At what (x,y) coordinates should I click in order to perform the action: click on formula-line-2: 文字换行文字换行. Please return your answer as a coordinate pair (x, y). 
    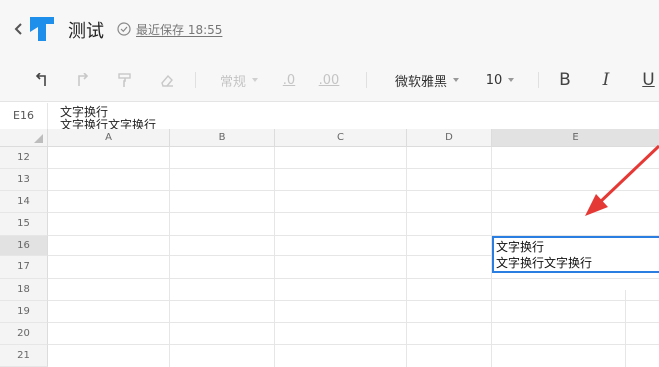
    Looking at the image, I should click on (108, 124).